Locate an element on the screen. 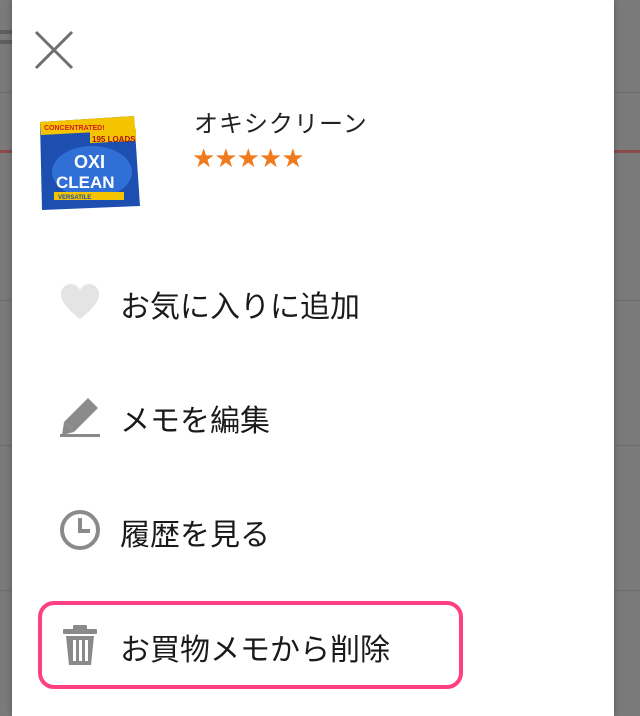  close-icon is located at coordinates (54, 50).